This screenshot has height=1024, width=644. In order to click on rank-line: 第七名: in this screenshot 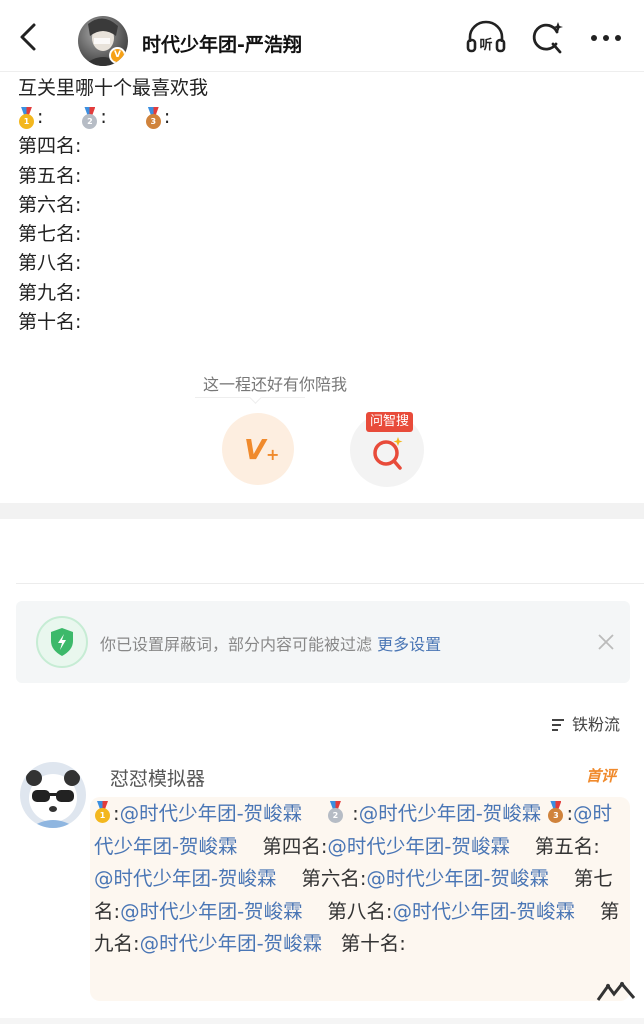, I will do `click(50, 234)`.